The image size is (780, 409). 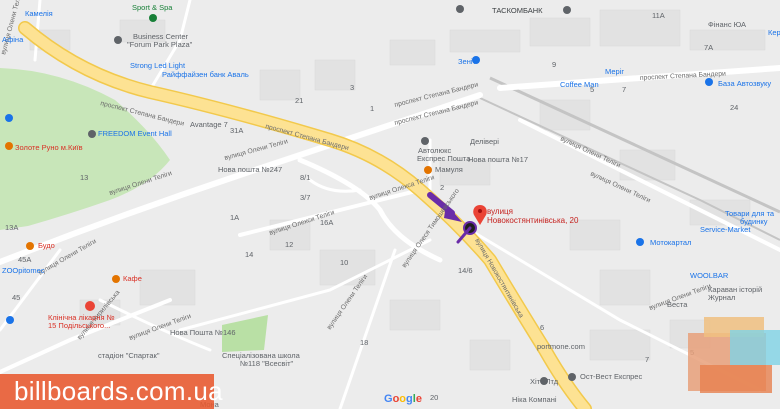 What do you see at coordinates (24, 259) in the screenshot?
I see `svg-text: 45А` at bounding box center [24, 259].